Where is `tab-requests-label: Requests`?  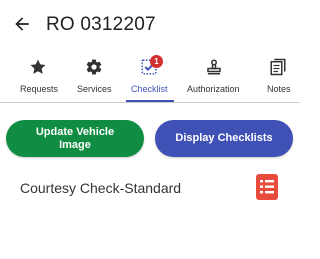 tab-requests-label: Requests is located at coordinates (39, 89).